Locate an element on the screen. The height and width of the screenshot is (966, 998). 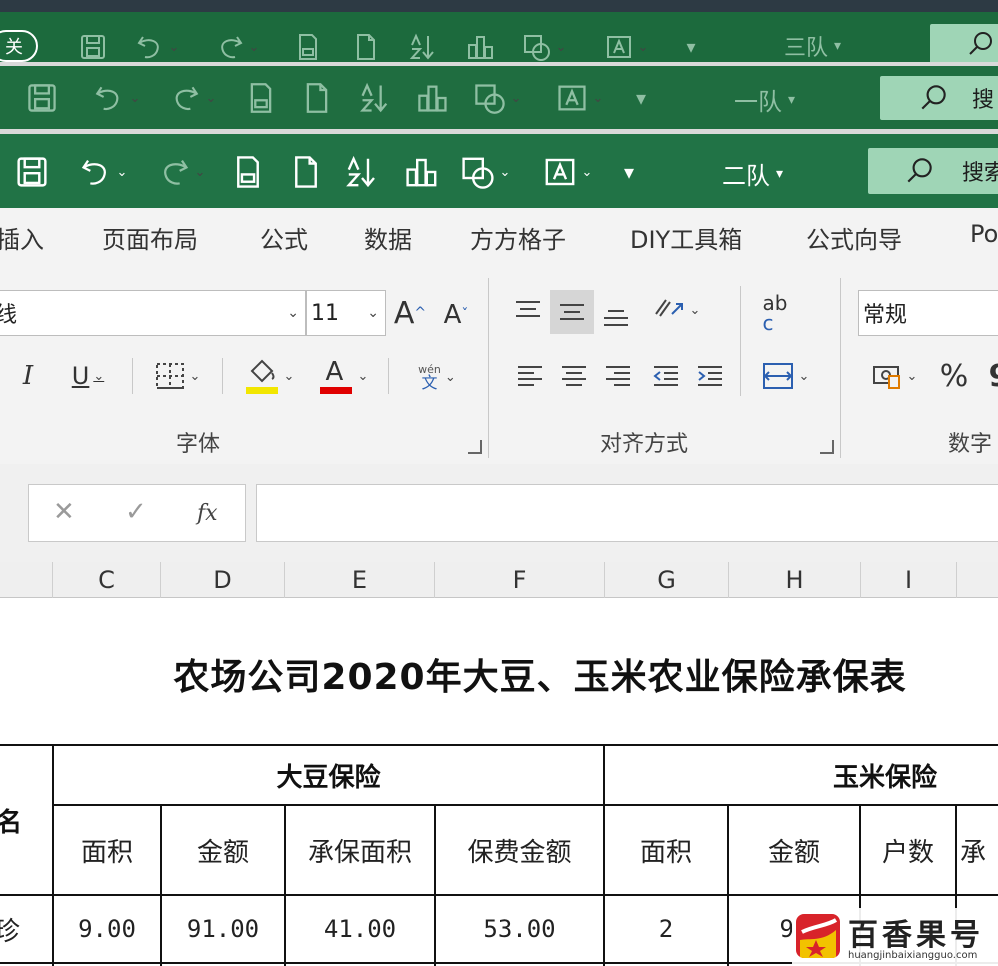
search-box-1: 搜 is located at coordinates (939, 98).